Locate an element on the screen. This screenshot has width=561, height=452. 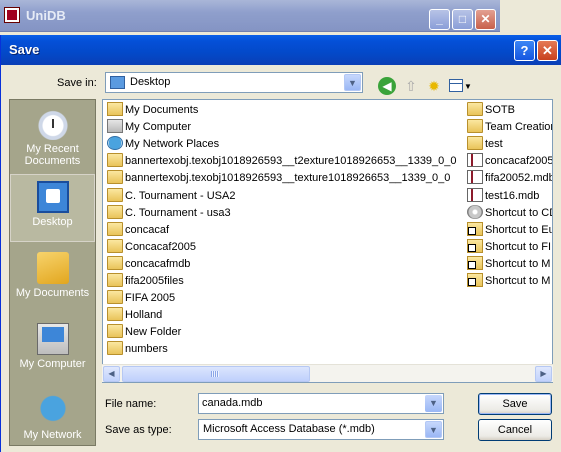
scroll-thumb is located at coordinates (216, 374).